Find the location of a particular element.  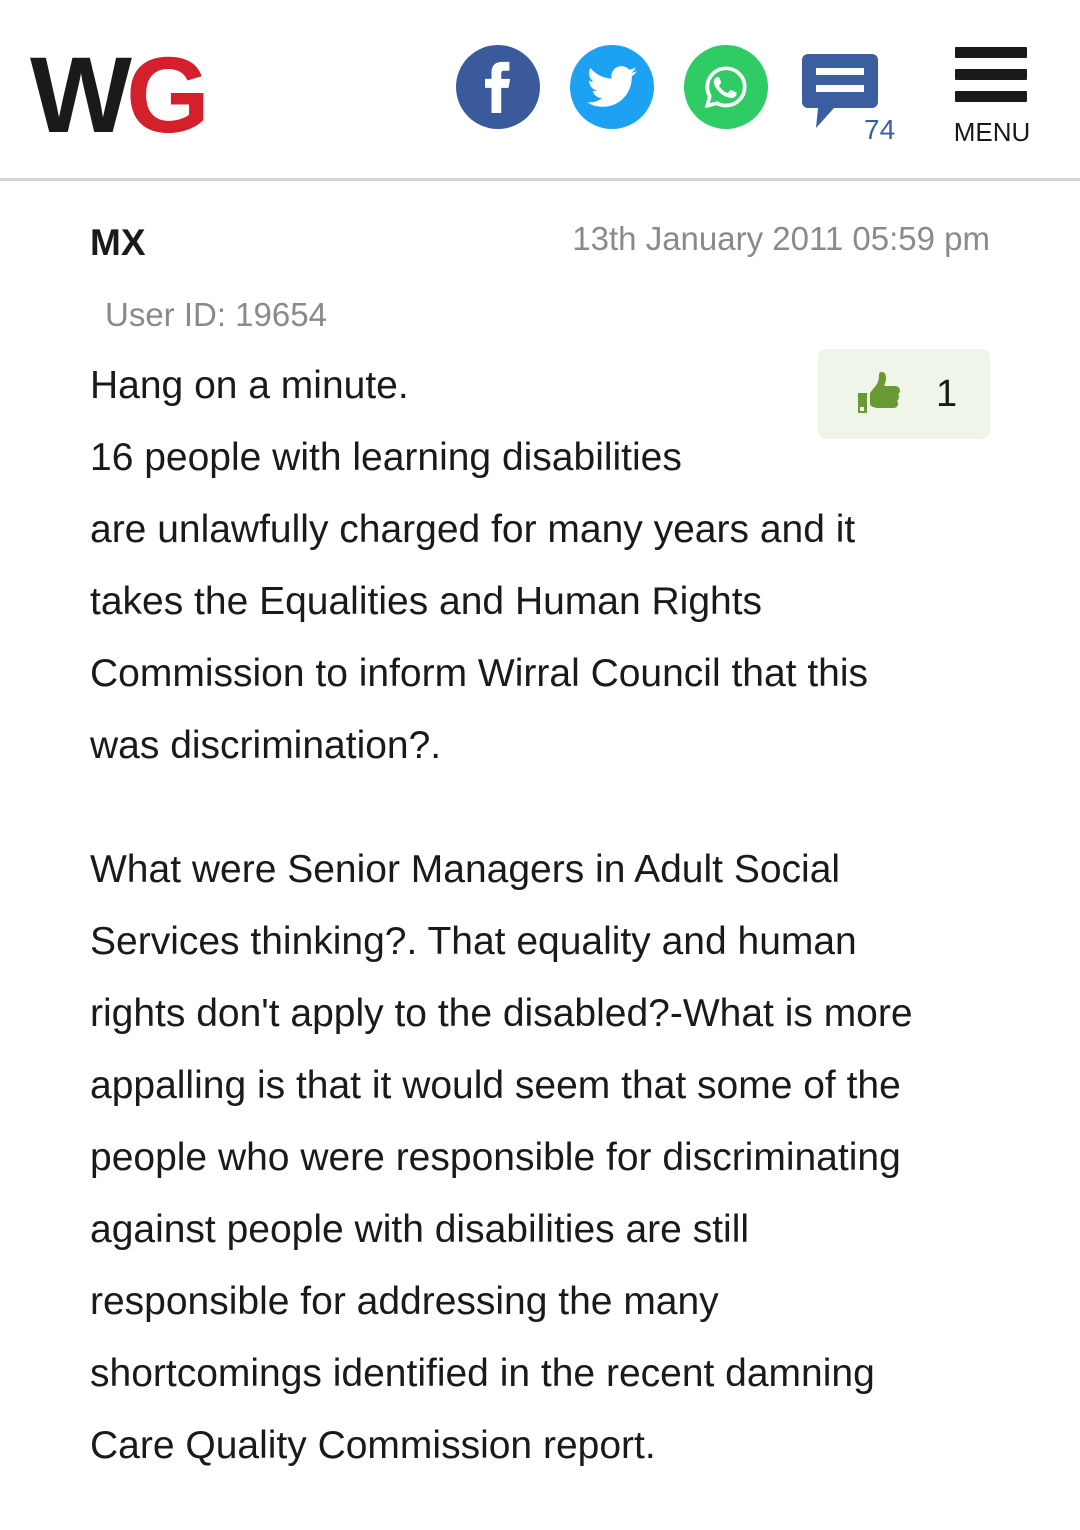

facebook-share-button is located at coordinates (498, 87).